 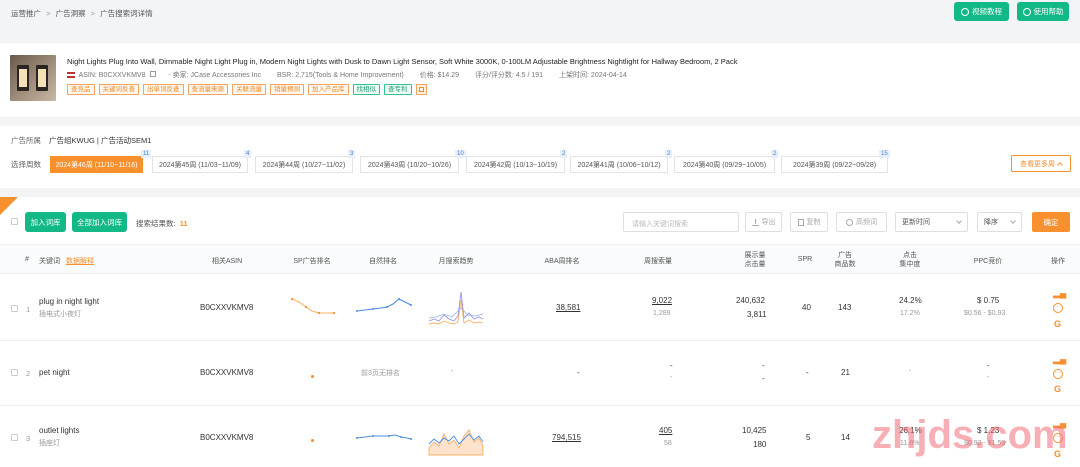 I want to click on weekly-search-value: 9,022, so click(x=662, y=300).